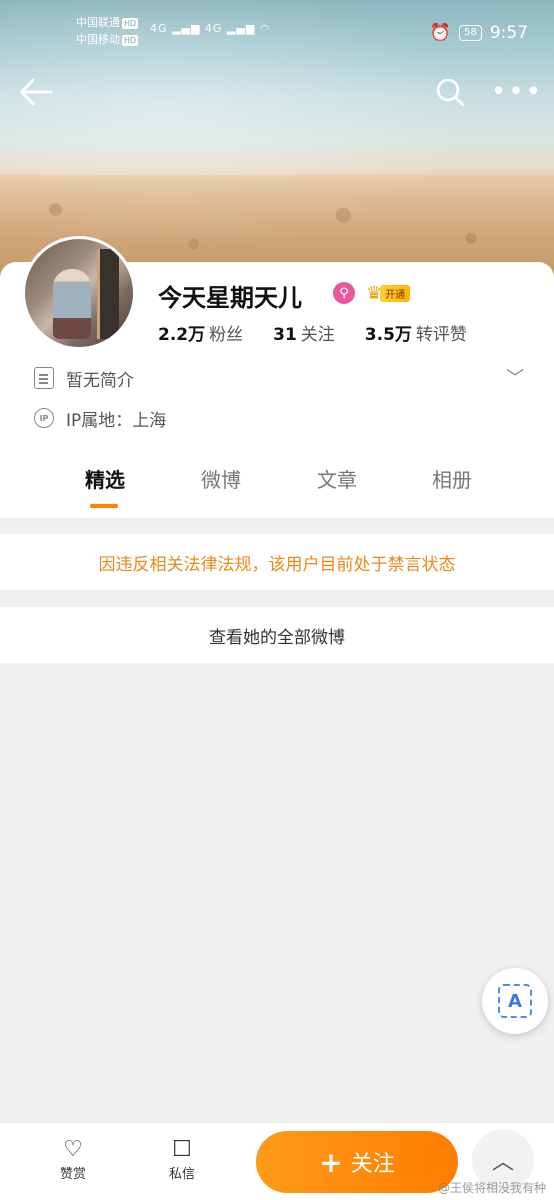 The image size is (554, 1200). Describe the element at coordinates (452, 478) in the screenshot. I see `tab-album: 相册` at that location.